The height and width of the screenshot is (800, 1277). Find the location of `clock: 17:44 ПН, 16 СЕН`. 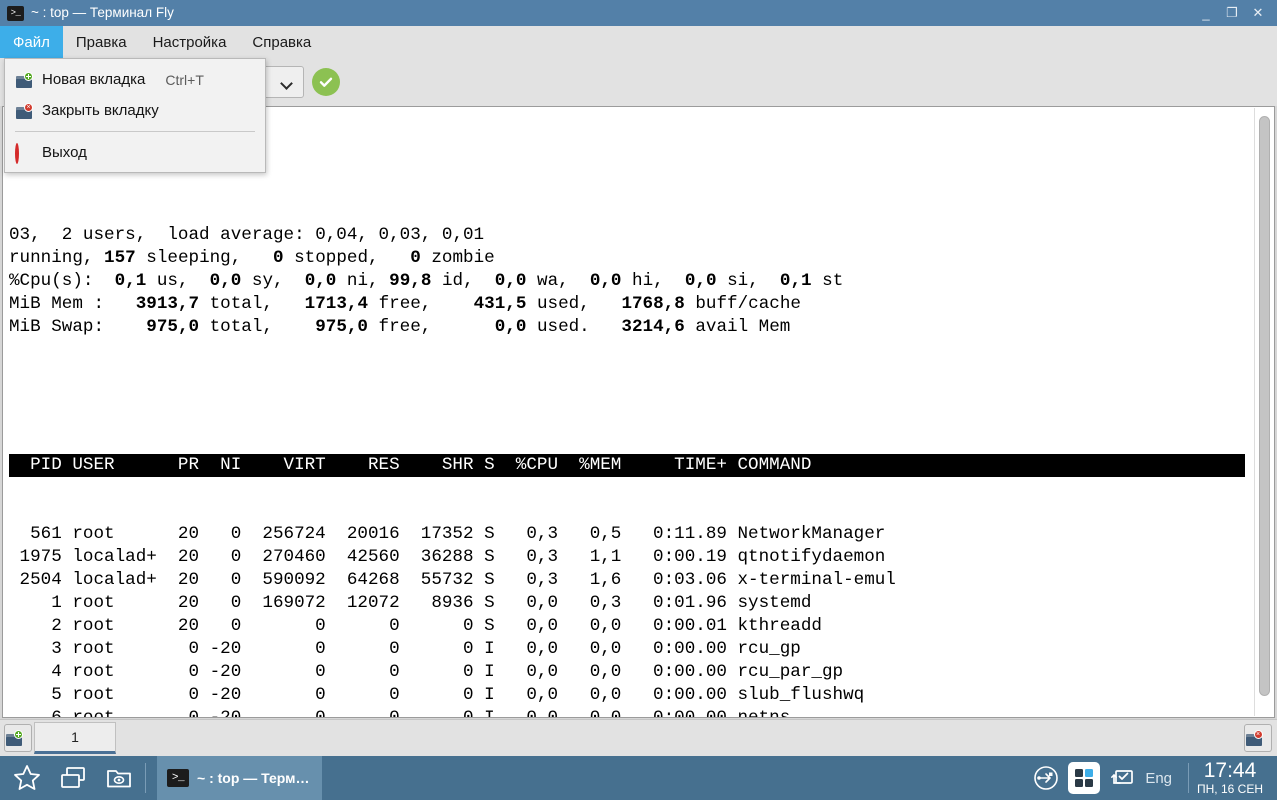

clock: 17:44 ПН, 16 СЕН is located at coordinates (1232, 778).